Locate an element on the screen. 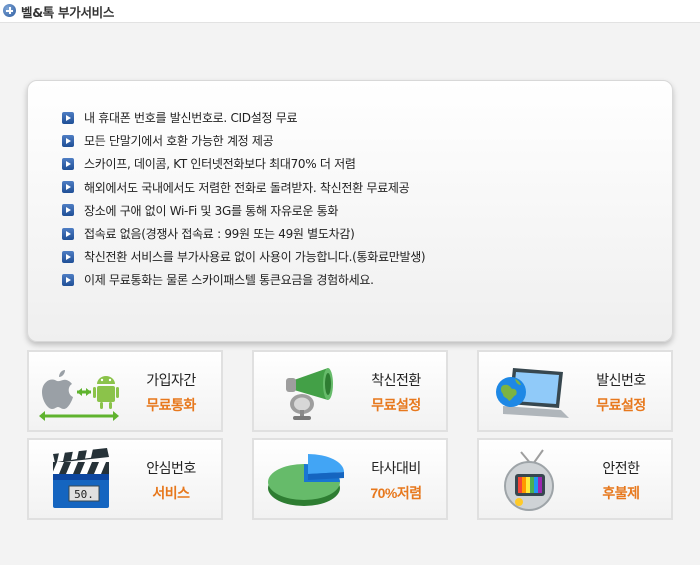 Image resolution: width=700 pixels, height=565 pixels. tile-postpaid: 안전한 후불제 is located at coordinates (575, 479).